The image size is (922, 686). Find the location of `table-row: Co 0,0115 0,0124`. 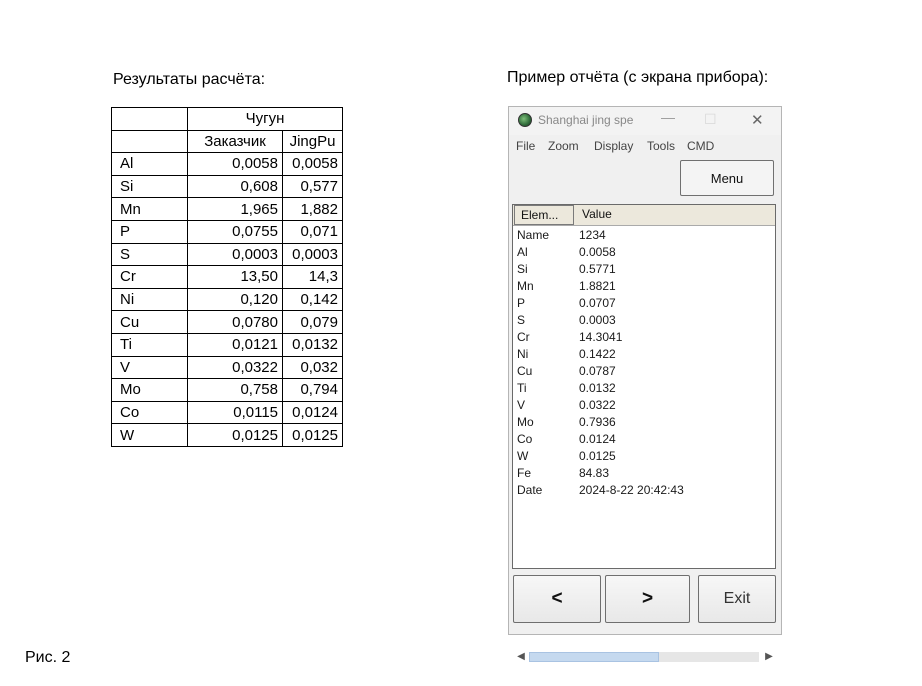

table-row: Co 0,0115 0,0124 is located at coordinates (227, 412).